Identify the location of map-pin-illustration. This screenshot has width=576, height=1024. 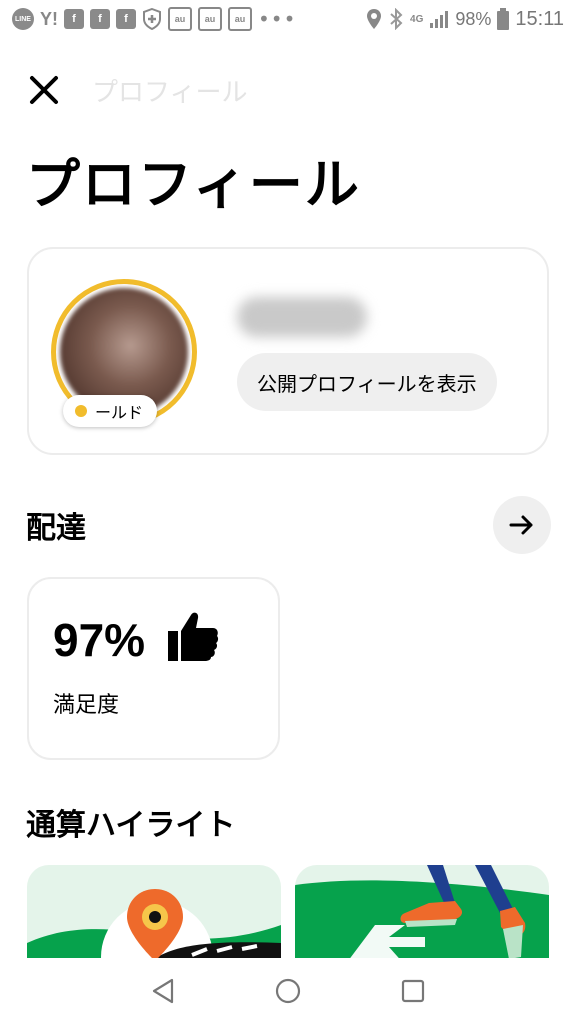
(154, 927).